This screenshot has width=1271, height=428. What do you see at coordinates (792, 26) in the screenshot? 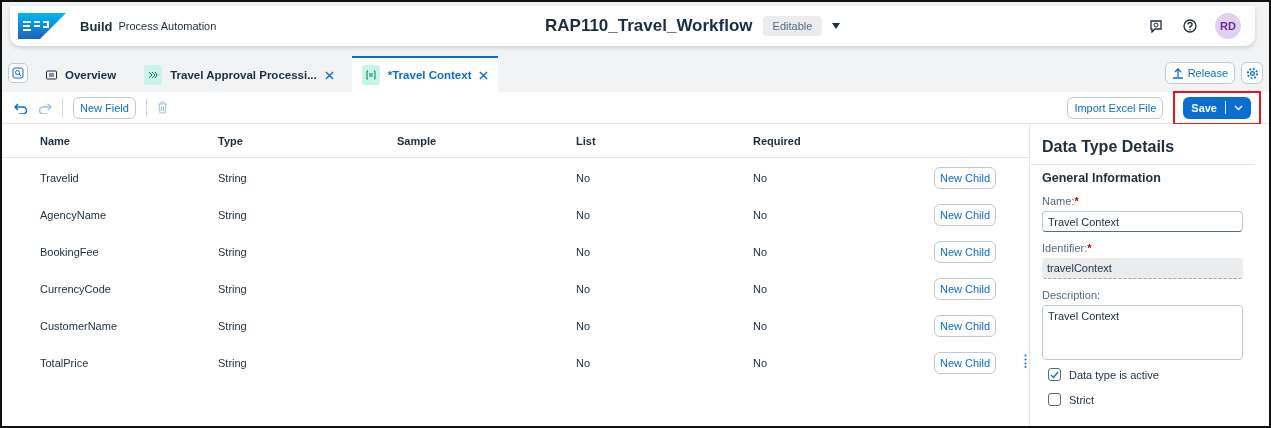
I see `status-tag: Editable` at bounding box center [792, 26].